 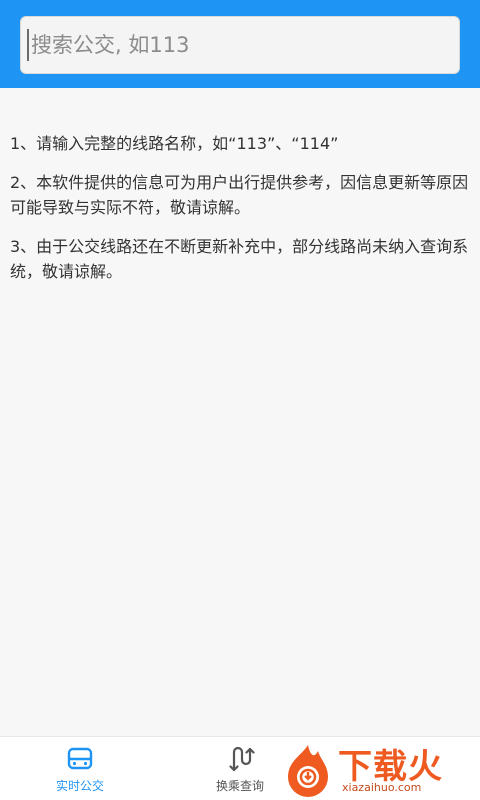 I want to click on watermark-subtitle: xiazaihuo.com, so click(x=382, y=787).